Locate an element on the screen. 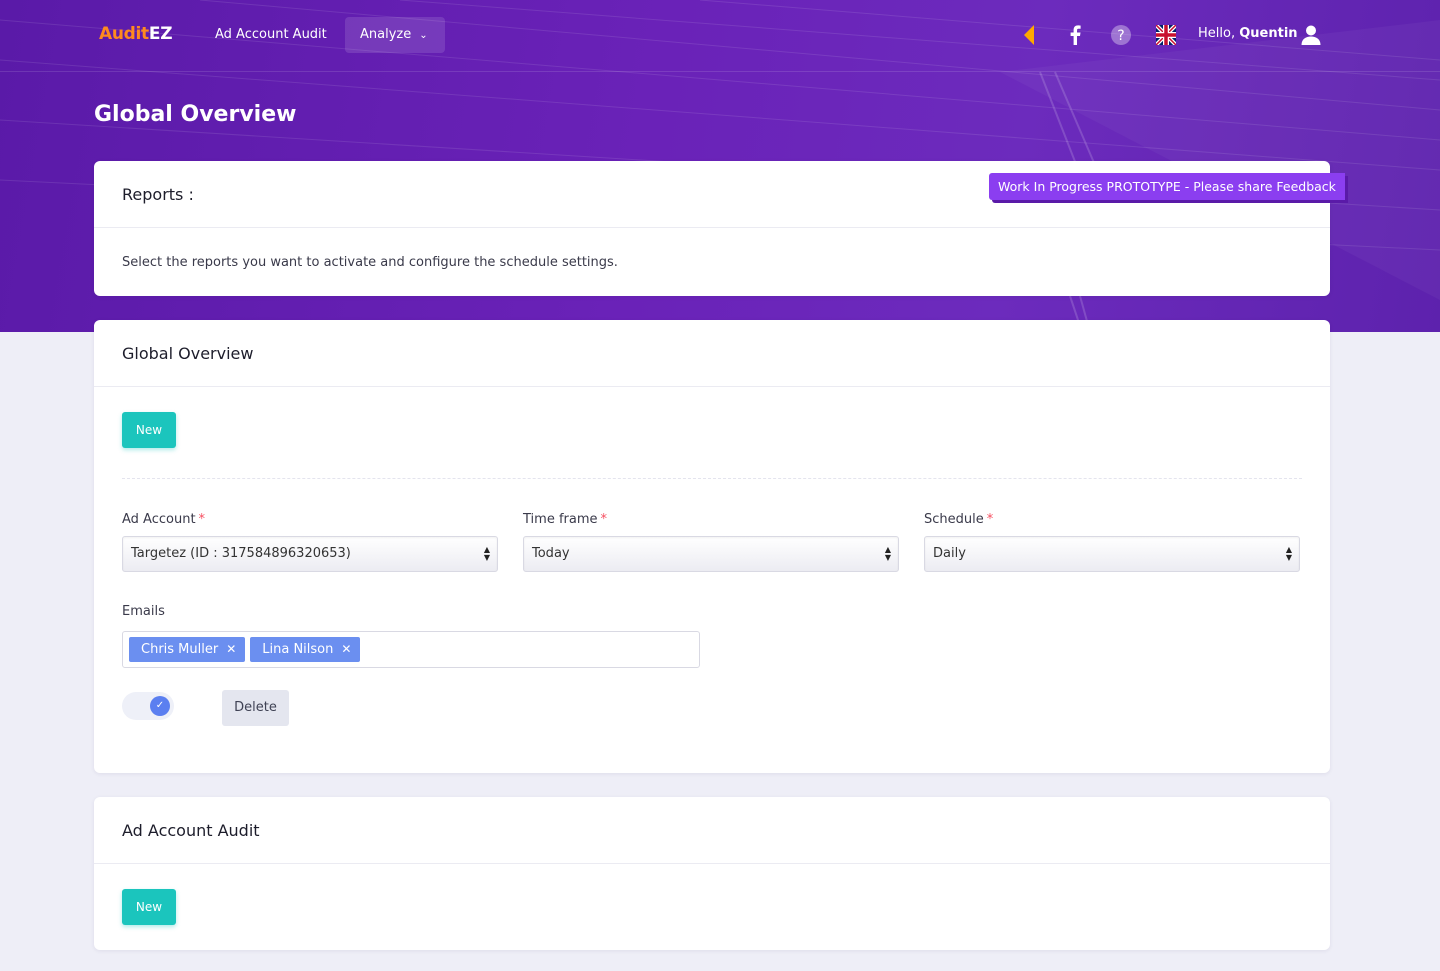  email-tag: Lina Nilson ✕ is located at coordinates (305, 649).